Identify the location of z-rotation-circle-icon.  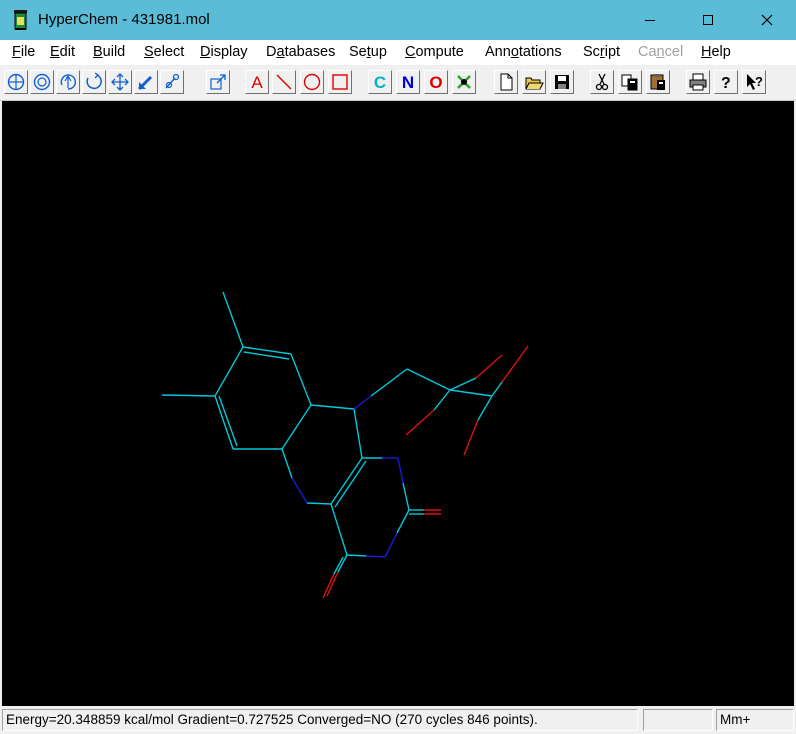
(94, 81).